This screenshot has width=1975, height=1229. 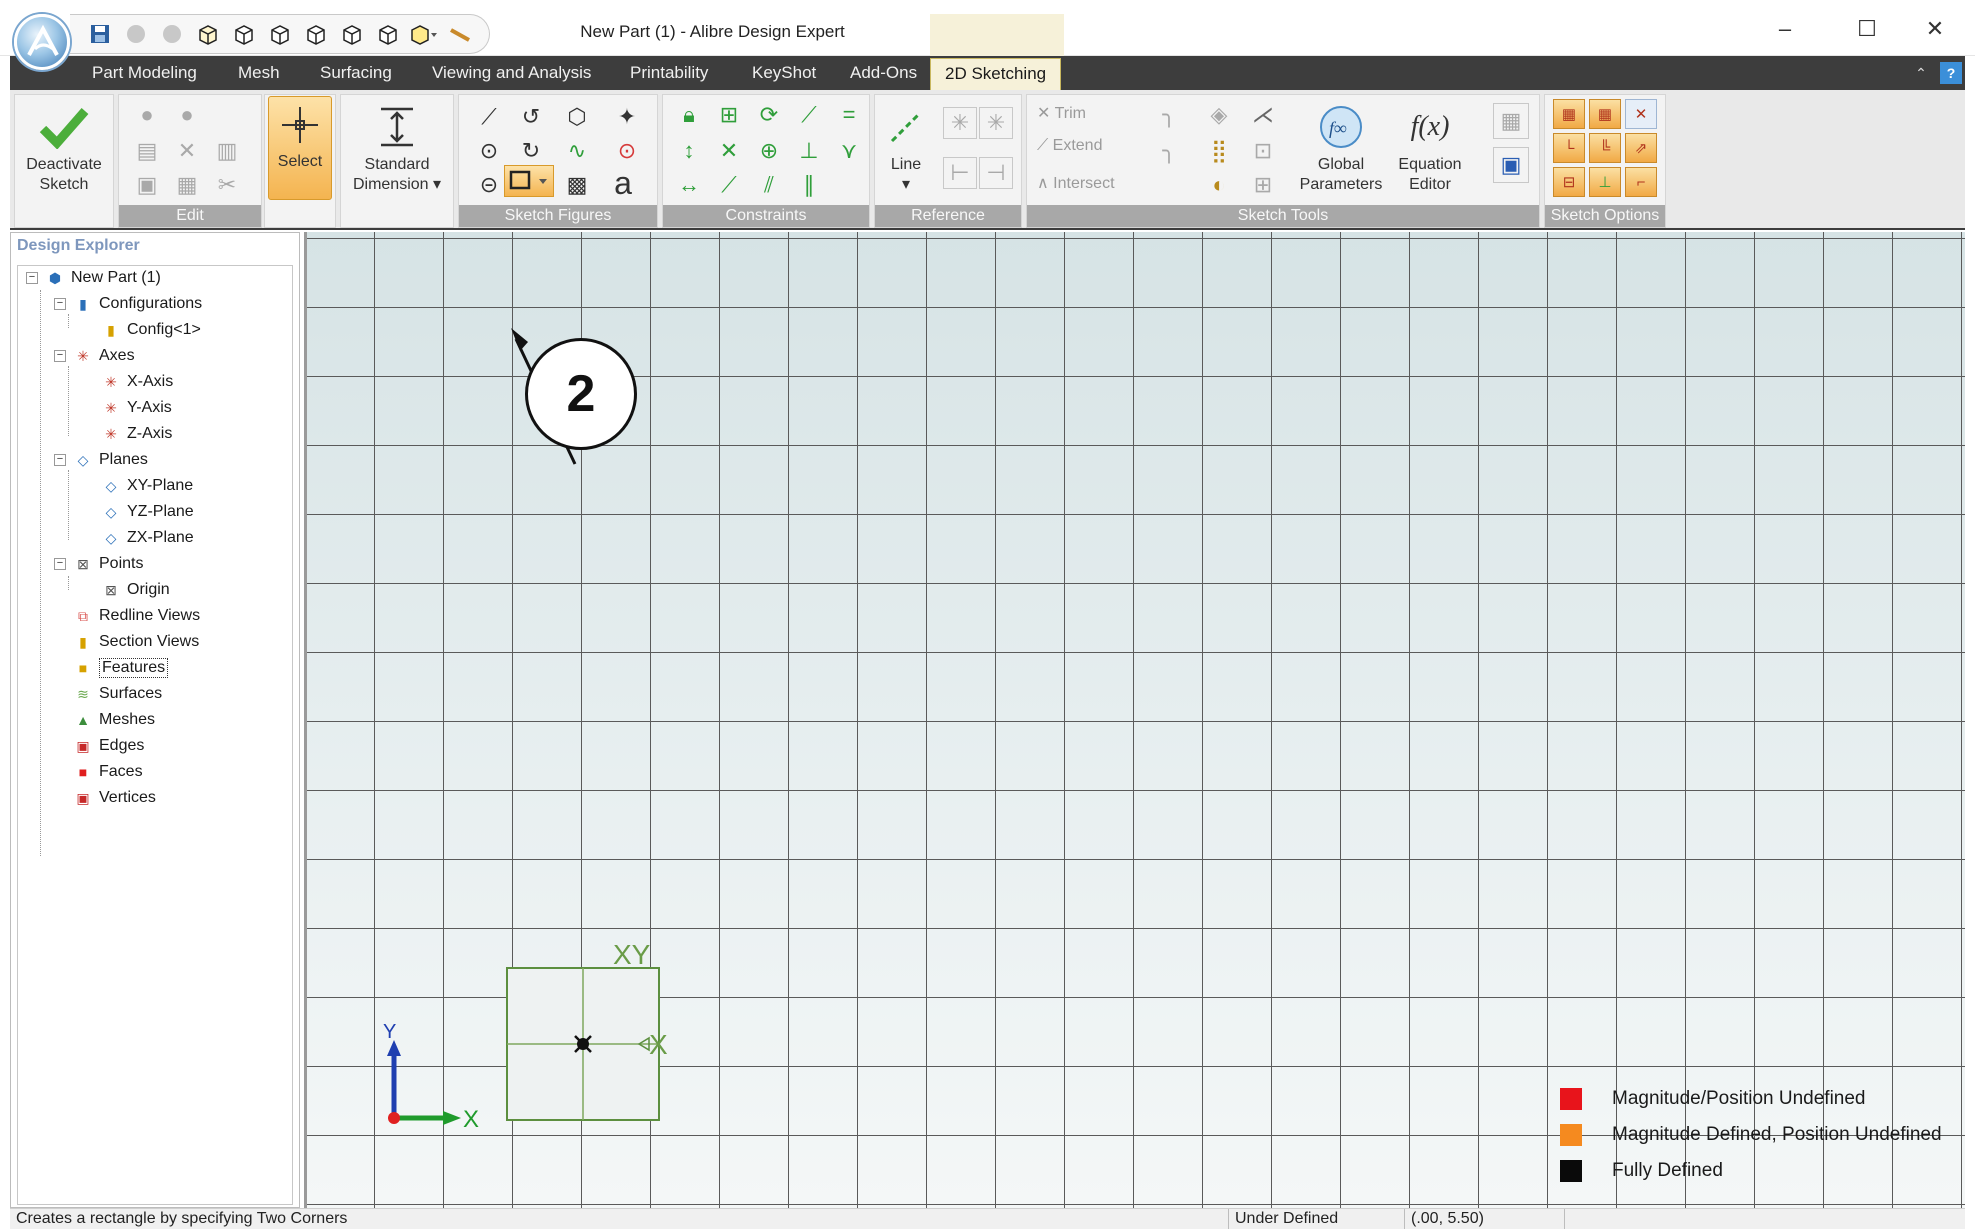 I want to click on project-icon: ⊢, so click(x=960, y=173).